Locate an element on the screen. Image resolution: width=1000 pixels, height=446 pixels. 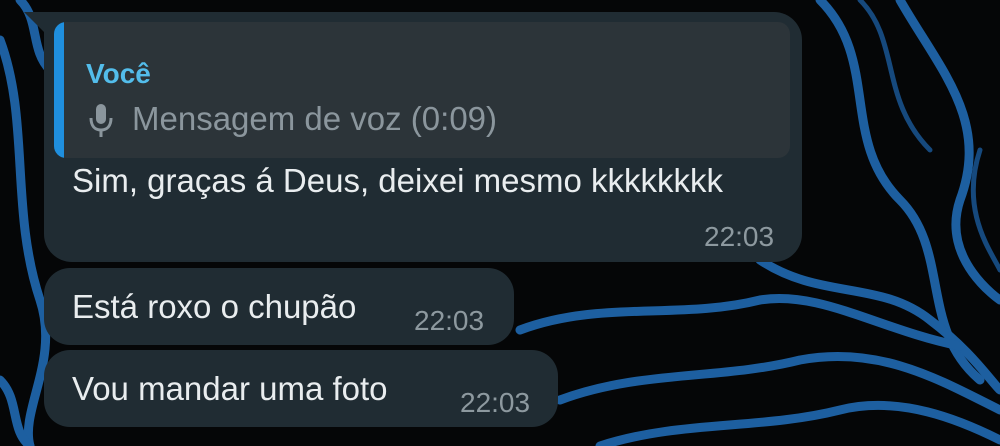
message-bubble: Vou mandar uma foto 22:03 is located at coordinates (301, 388).